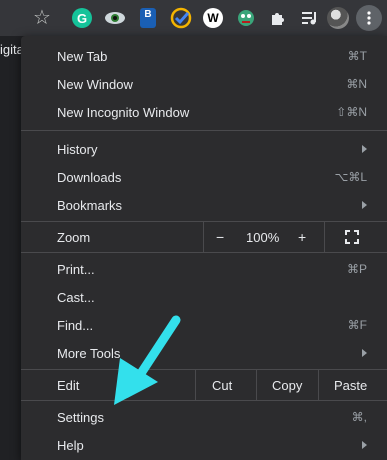  What do you see at coordinates (310, 18) in the screenshot?
I see `media-icon` at bounding box center [310, 18].